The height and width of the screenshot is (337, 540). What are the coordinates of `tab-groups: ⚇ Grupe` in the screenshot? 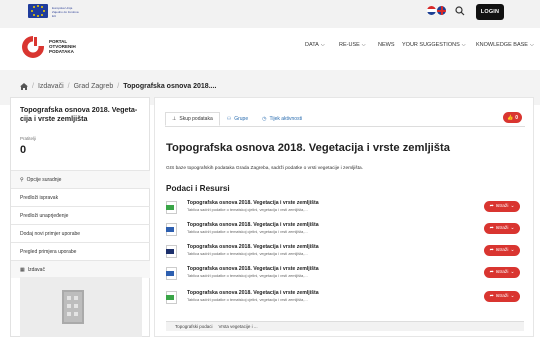 It's located at (237, 119).